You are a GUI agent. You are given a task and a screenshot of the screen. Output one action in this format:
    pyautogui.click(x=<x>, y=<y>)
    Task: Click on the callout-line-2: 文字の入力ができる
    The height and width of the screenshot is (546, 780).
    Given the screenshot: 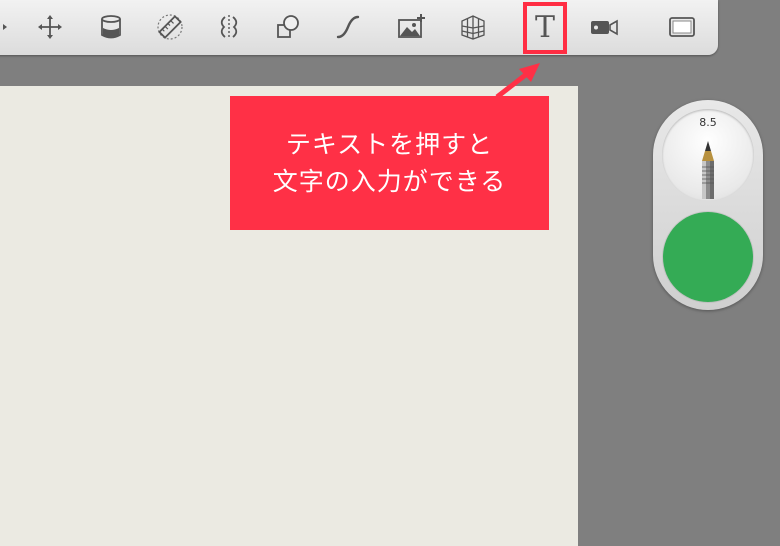 What is the action you would take?
    pyautogui.click(x=389, y=181)
    